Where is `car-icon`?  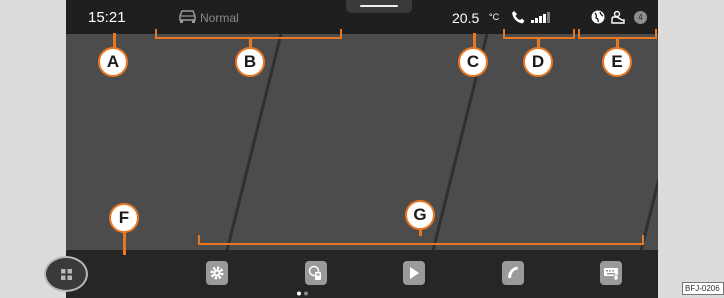 car-icon is located at coordinates (187, 16).